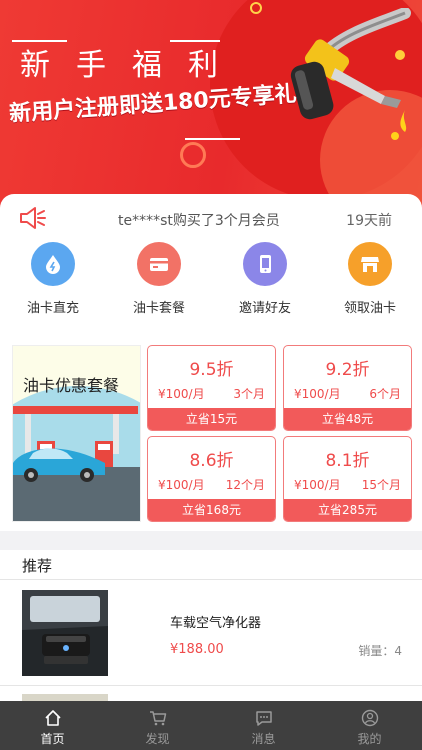 Image resolution: width=422 pixels, height=750 pixels. I want to click on tab-mine: 我的, so click(369, 725).